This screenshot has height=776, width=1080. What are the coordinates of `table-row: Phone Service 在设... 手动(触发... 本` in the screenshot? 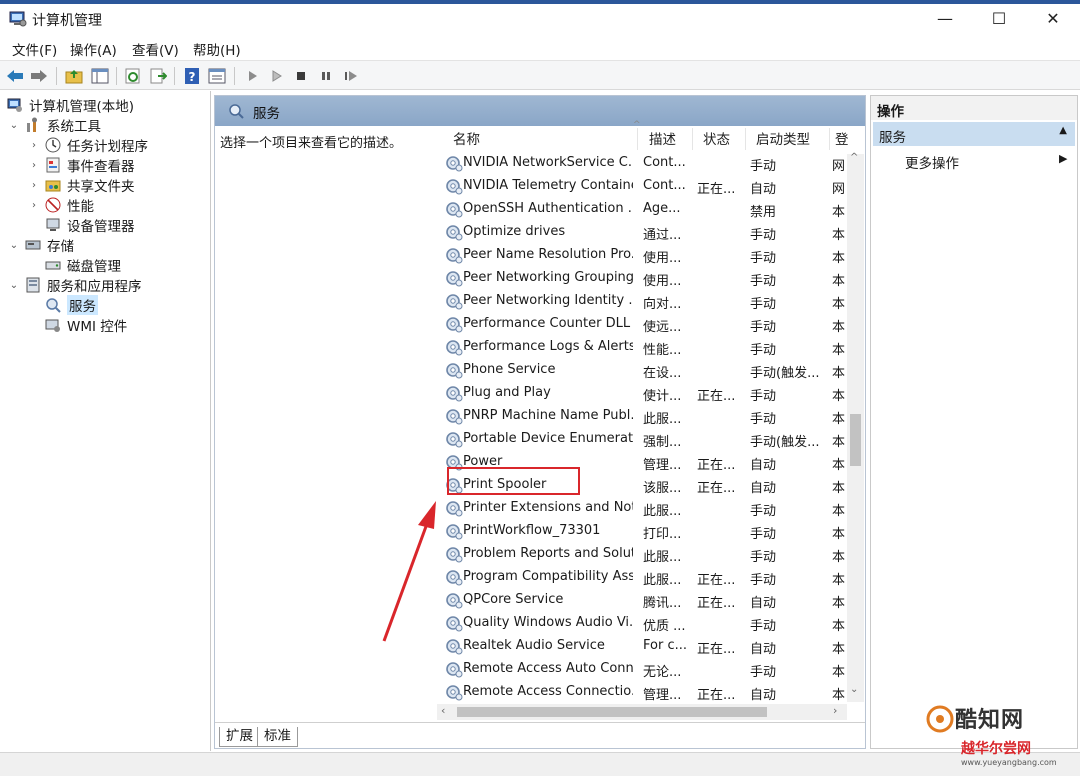 It's located at (642, 370).